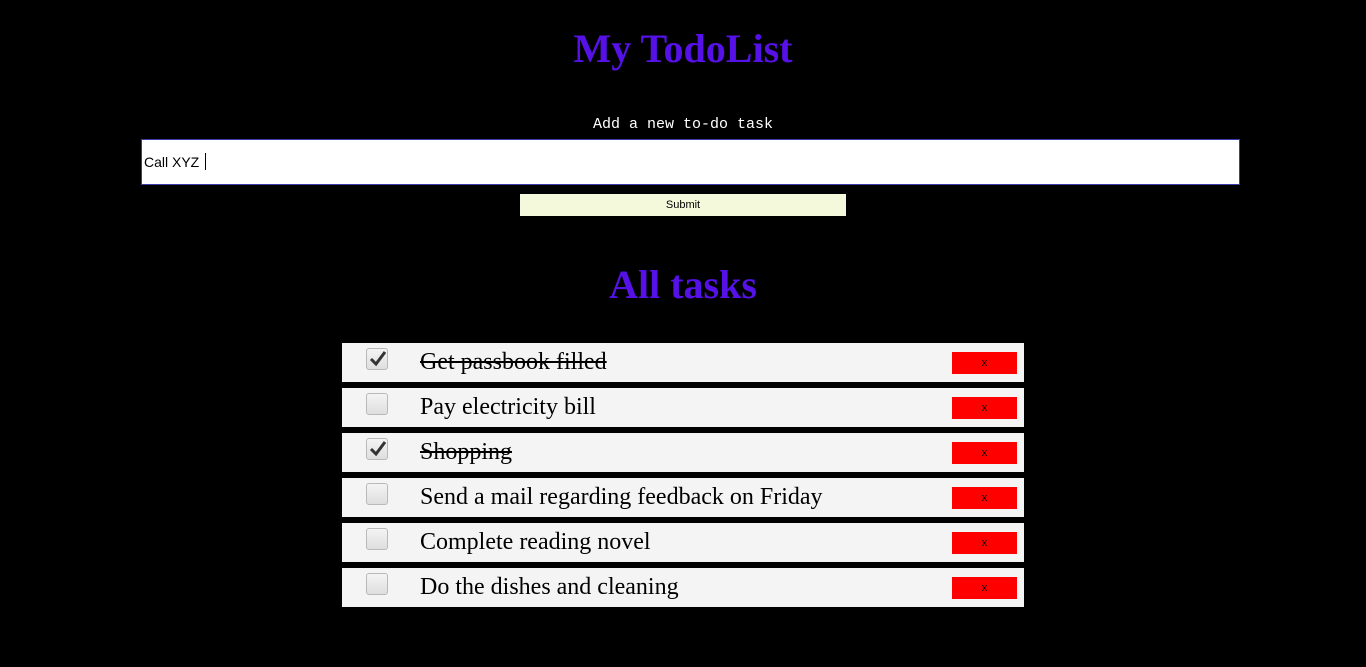  I want to click on submit-button: Submit, so click(683, 205).